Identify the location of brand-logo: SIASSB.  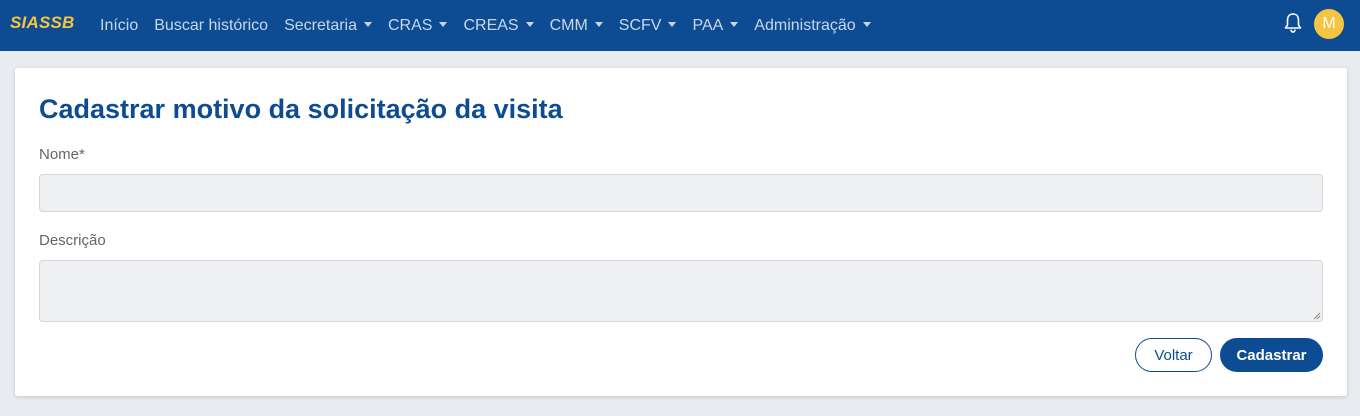
(42, 23).